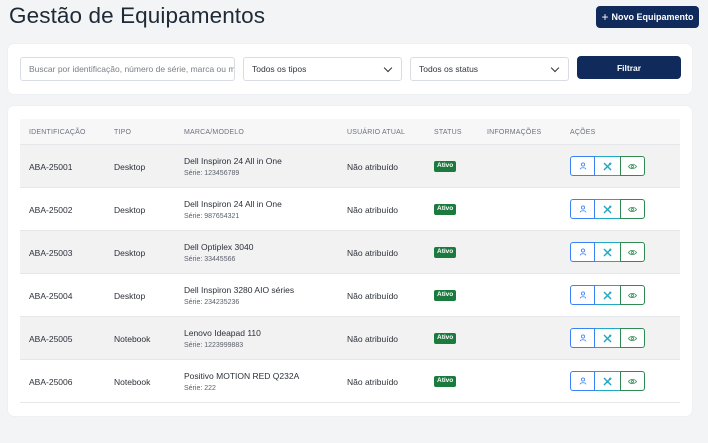 This screenshot has width=708, height=443. Describe the element at coordinates (279, 69) in the screenshot. I see `type-select-value: Todos os tipos` at that location.